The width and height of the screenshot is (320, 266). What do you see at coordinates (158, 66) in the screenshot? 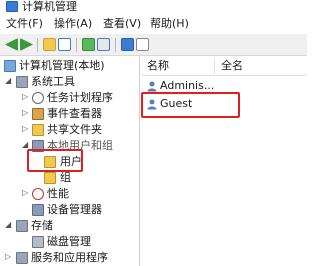
I see `column-header-name: 名称` at bounding box center [158, 66].